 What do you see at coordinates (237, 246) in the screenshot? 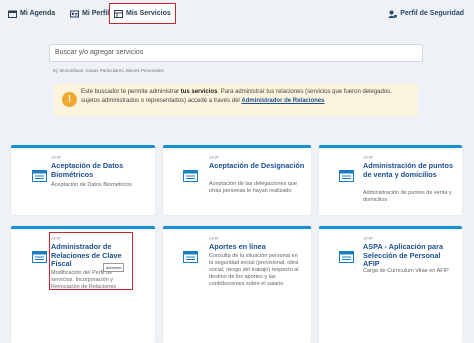
I see `card-title: Aportes en línea` at bounding box center [237, 246].